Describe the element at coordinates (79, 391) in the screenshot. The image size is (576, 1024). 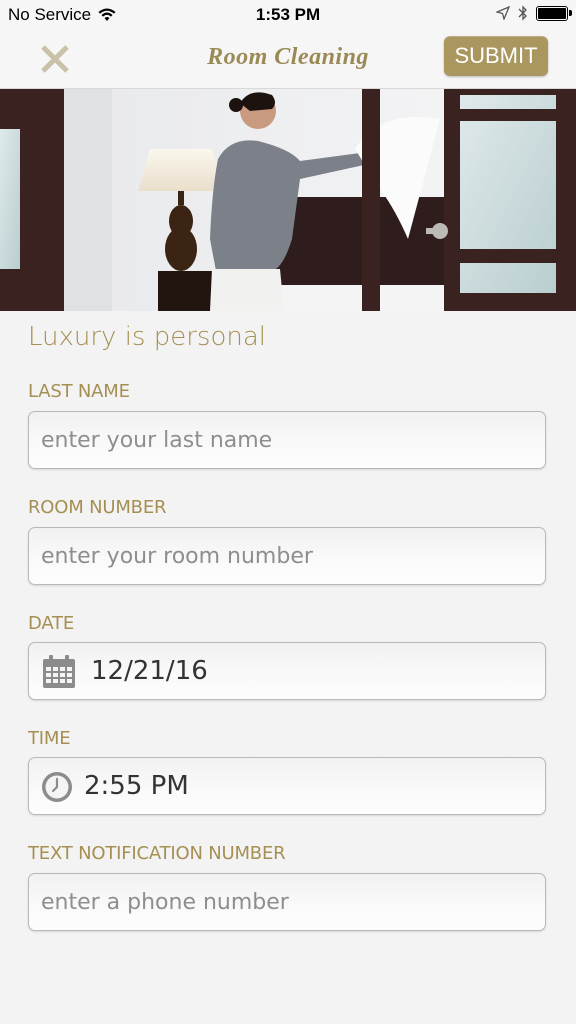
I see `last-name-label: LAST NAME` at that location.